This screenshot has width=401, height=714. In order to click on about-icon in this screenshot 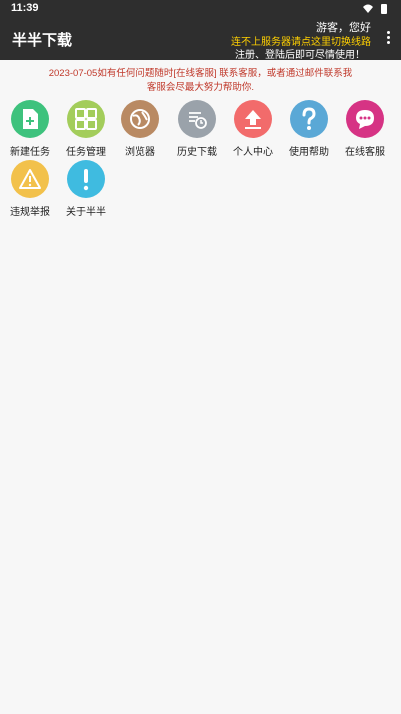, I will do `click(86, 179)`.